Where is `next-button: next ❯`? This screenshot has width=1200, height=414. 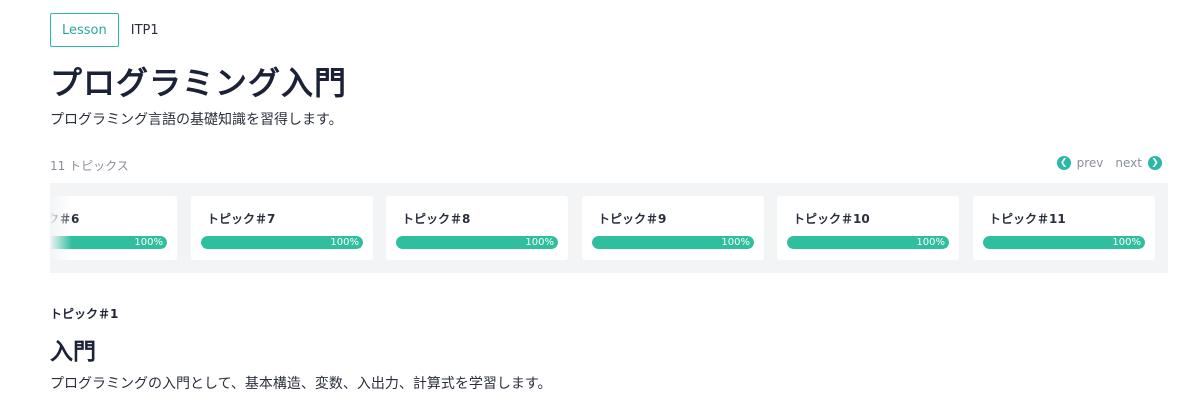
next-button: next ❯ is located at coordinates (1138, 163).